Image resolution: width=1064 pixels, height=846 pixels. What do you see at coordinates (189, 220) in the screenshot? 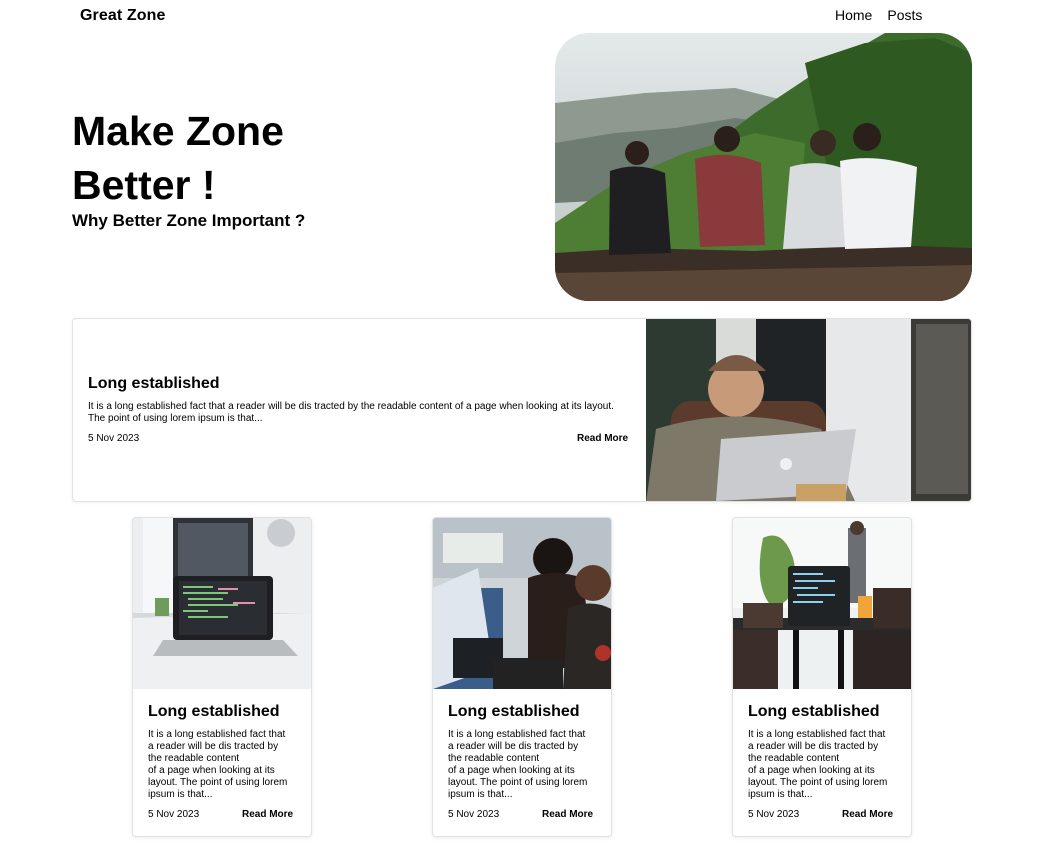
I see `hero-subtitle: Why Better Zone Important ?` at bounding box center [189, 220].